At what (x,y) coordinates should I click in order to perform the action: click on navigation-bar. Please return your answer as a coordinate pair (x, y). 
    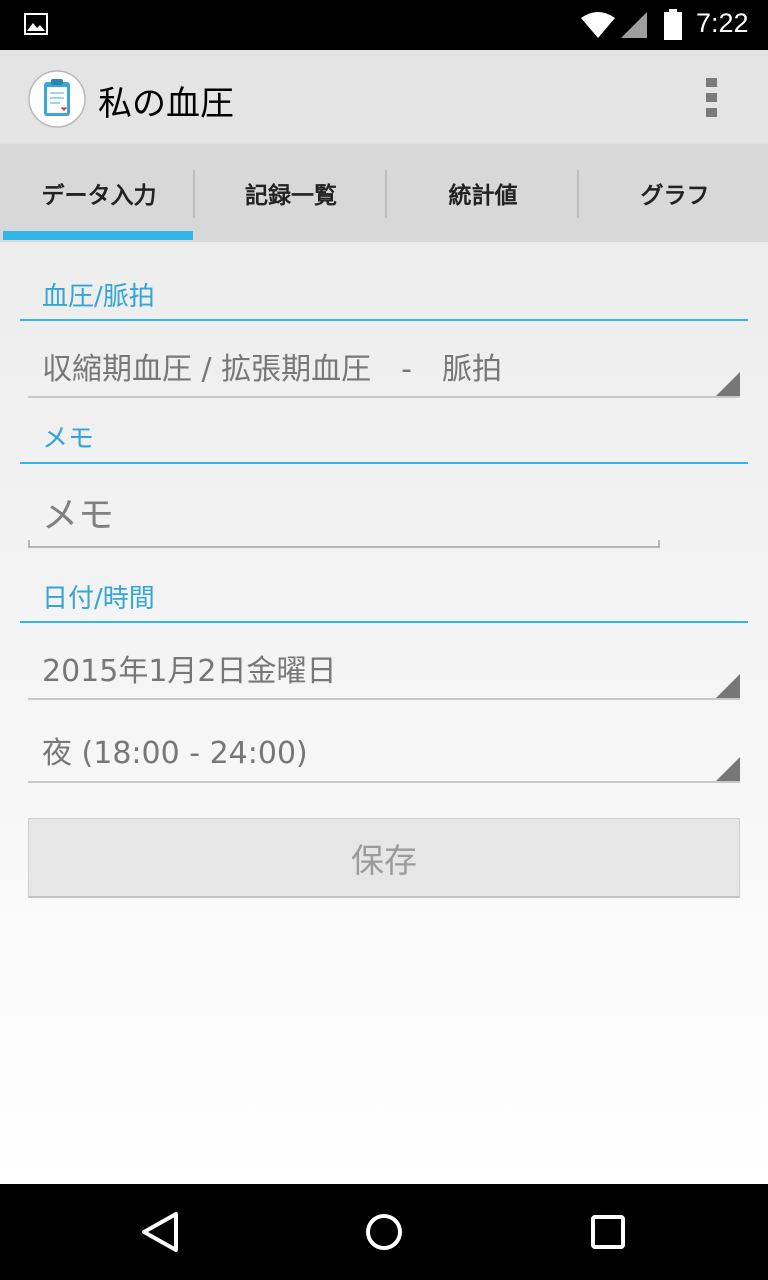
    Looking at the image, I should click on (384, 1232).